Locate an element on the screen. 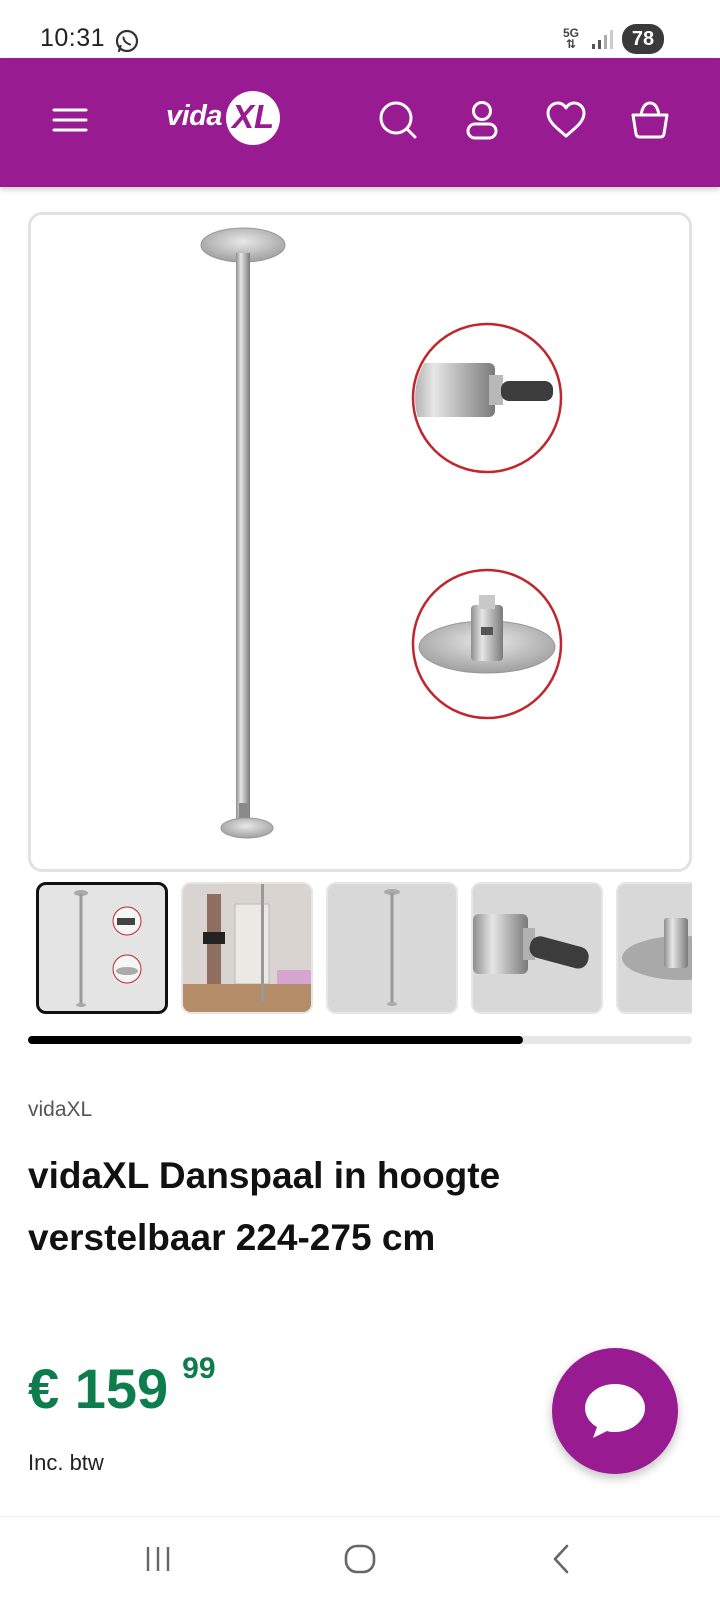 The width and height of the screenshot is (720, 1600). home-button is located at coordinates (360, 1559).